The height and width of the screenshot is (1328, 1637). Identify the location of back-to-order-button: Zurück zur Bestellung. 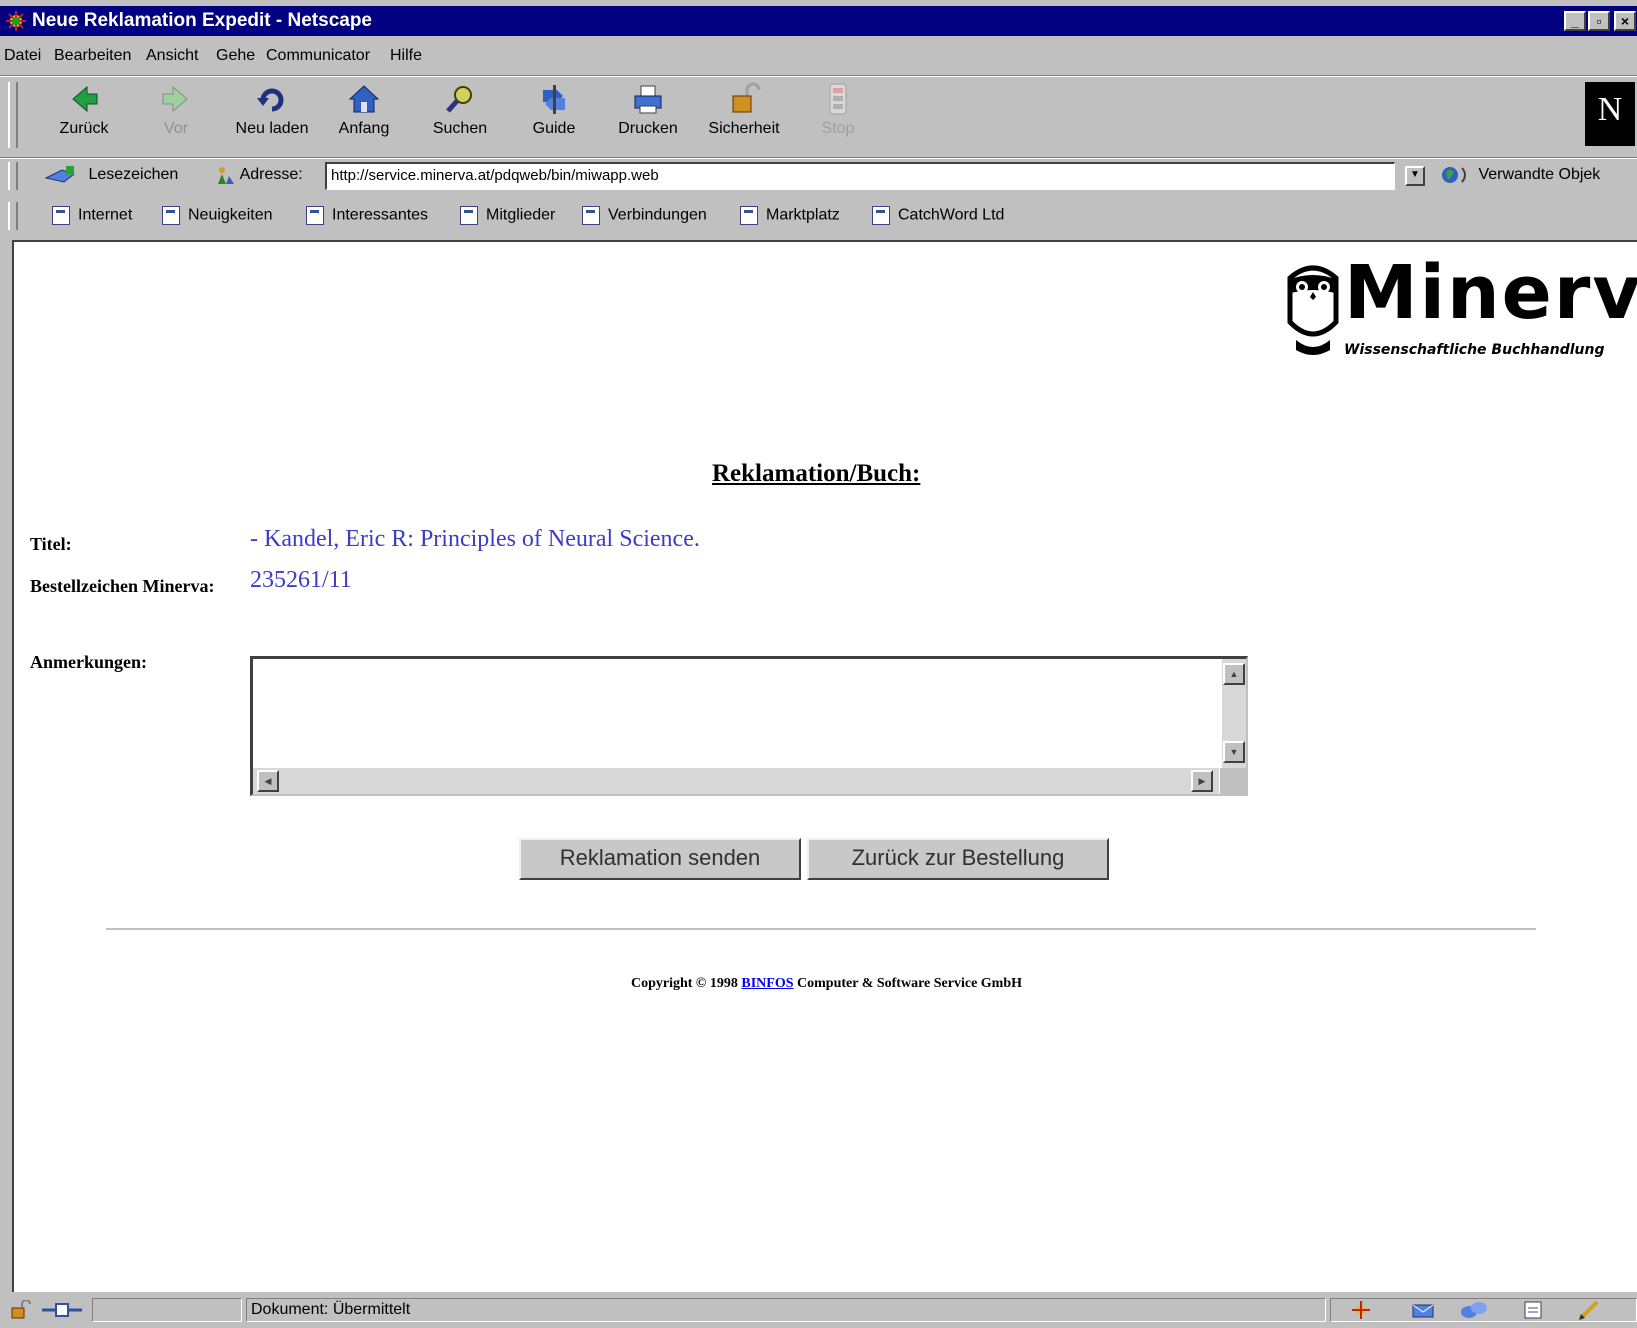
(958, 859).